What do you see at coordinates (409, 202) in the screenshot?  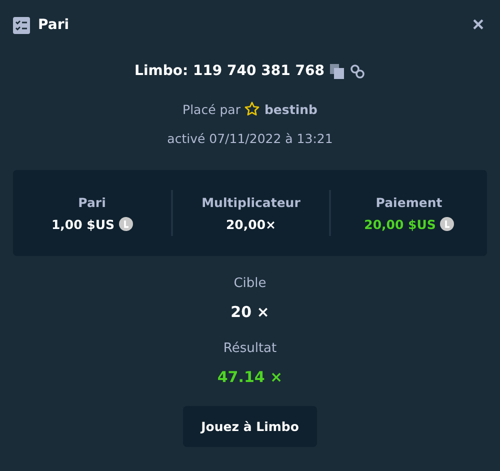 I see `stat-label: Paiement` at bounding box center [409, 202].